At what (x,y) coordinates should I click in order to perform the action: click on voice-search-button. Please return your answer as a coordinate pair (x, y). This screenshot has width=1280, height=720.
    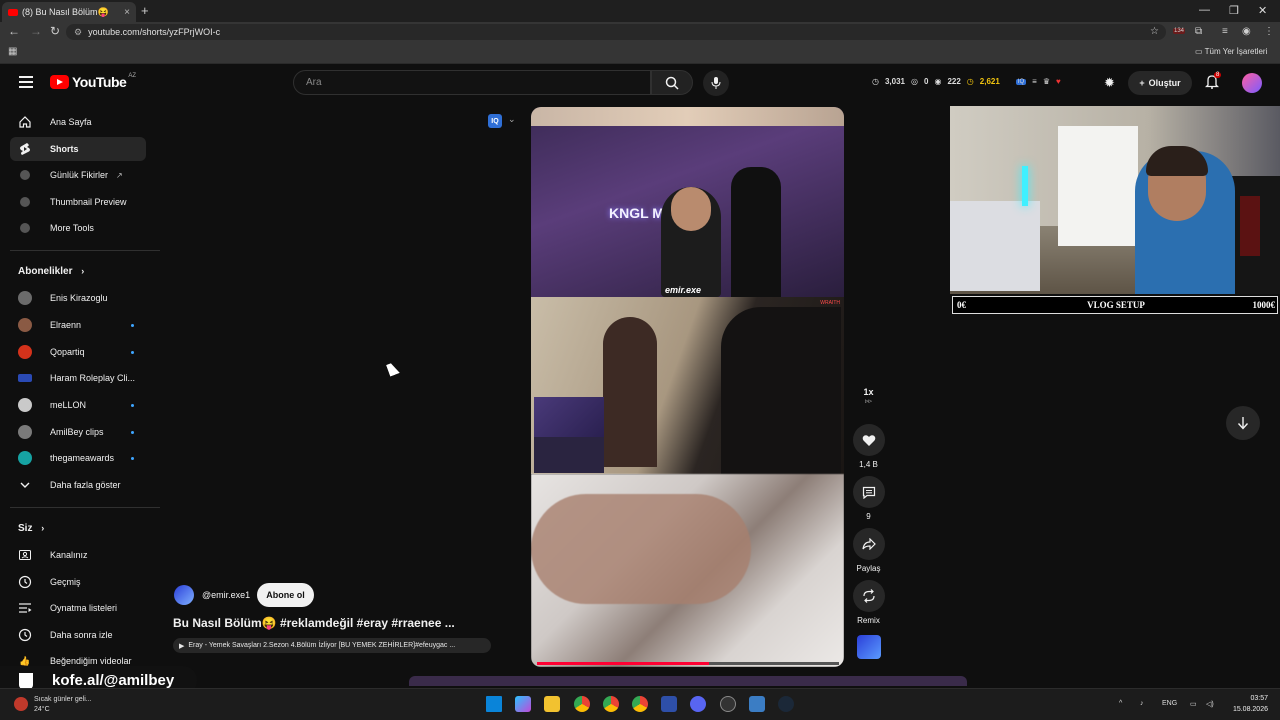
    Looking at the image, I should click on (716, 83).